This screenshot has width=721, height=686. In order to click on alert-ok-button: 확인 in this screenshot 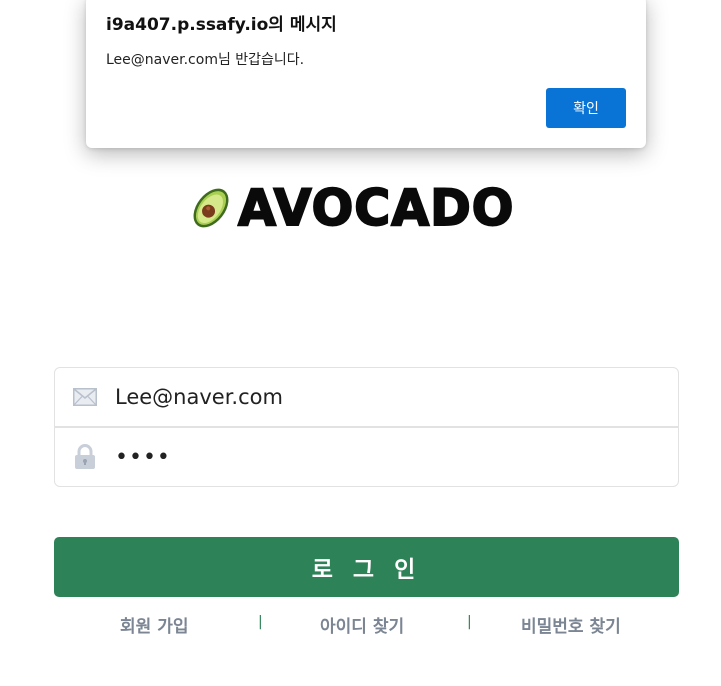, I will do `click(586, 108)`.